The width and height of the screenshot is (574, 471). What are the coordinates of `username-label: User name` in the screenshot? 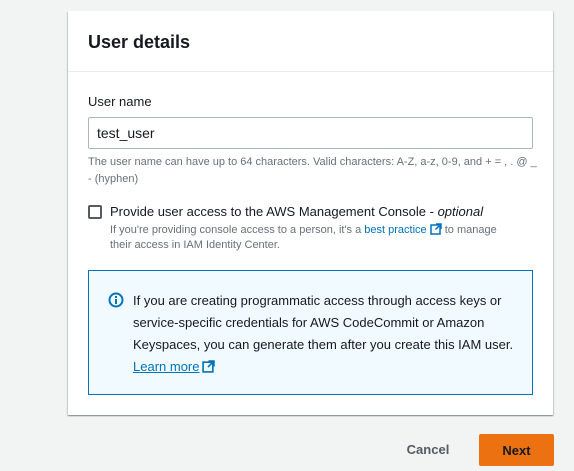 It's located at (120, 101).